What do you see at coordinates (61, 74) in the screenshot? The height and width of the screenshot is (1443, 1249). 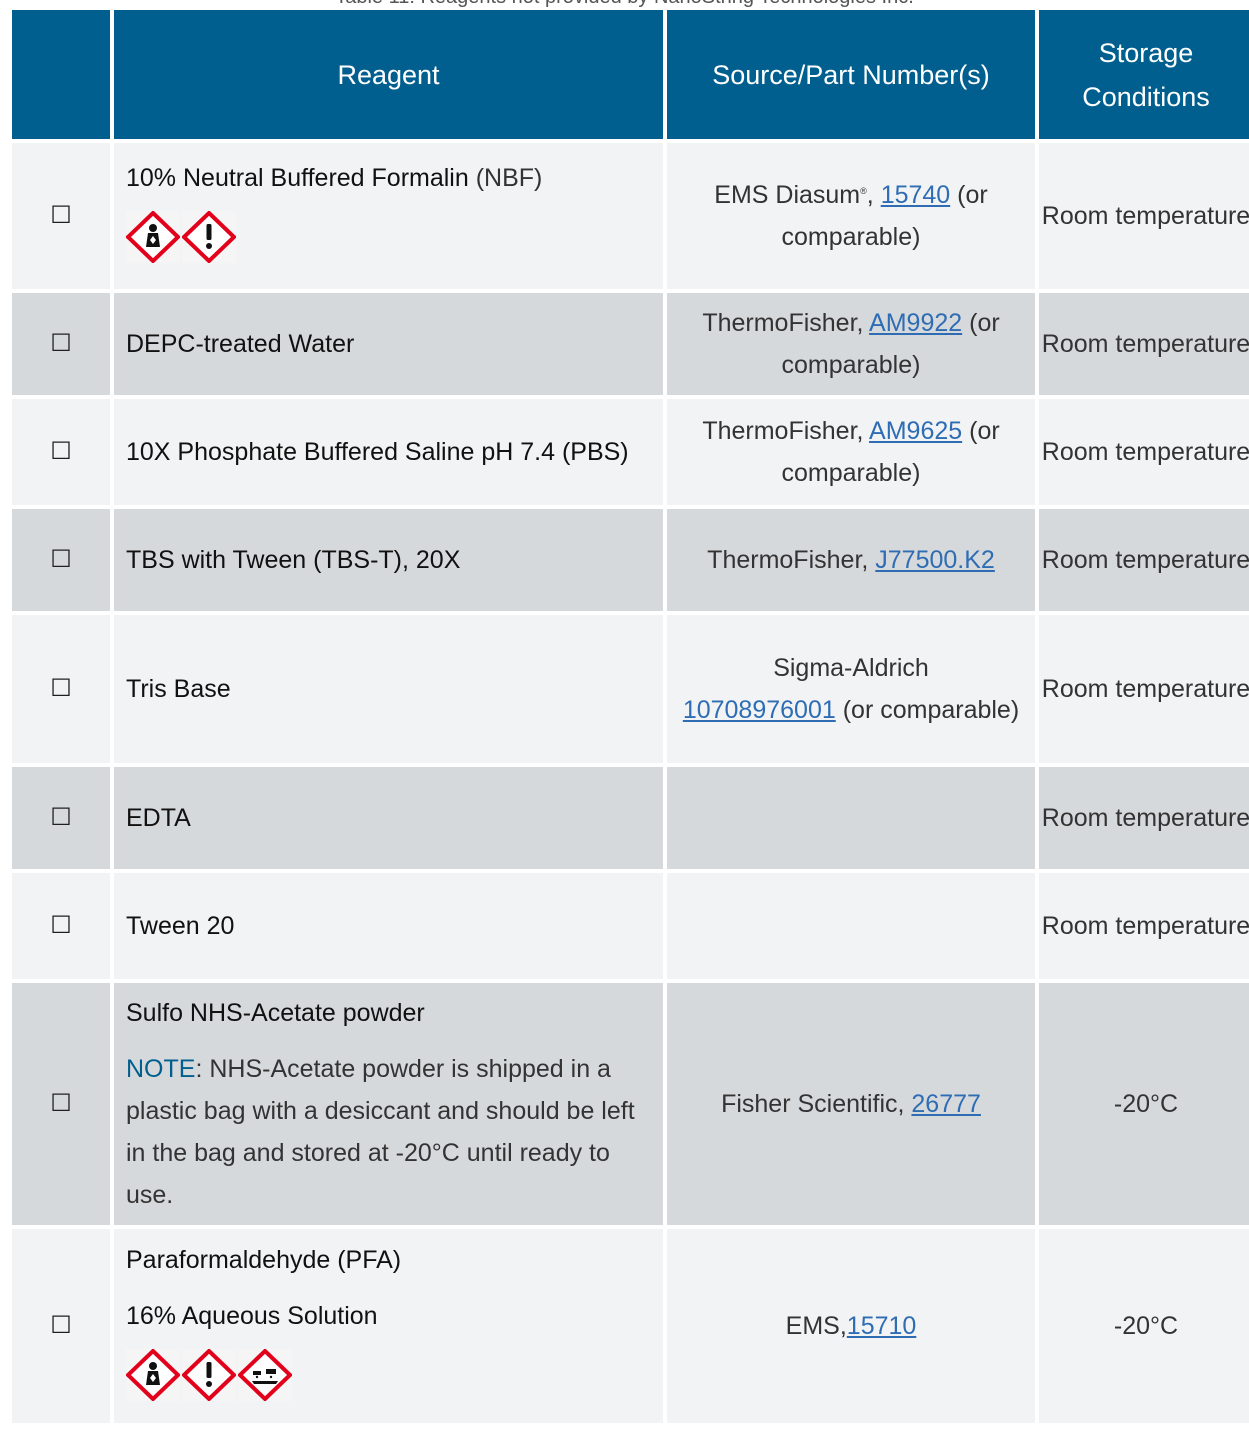 I see `header-checkbox` at bounding box center [61, 74].